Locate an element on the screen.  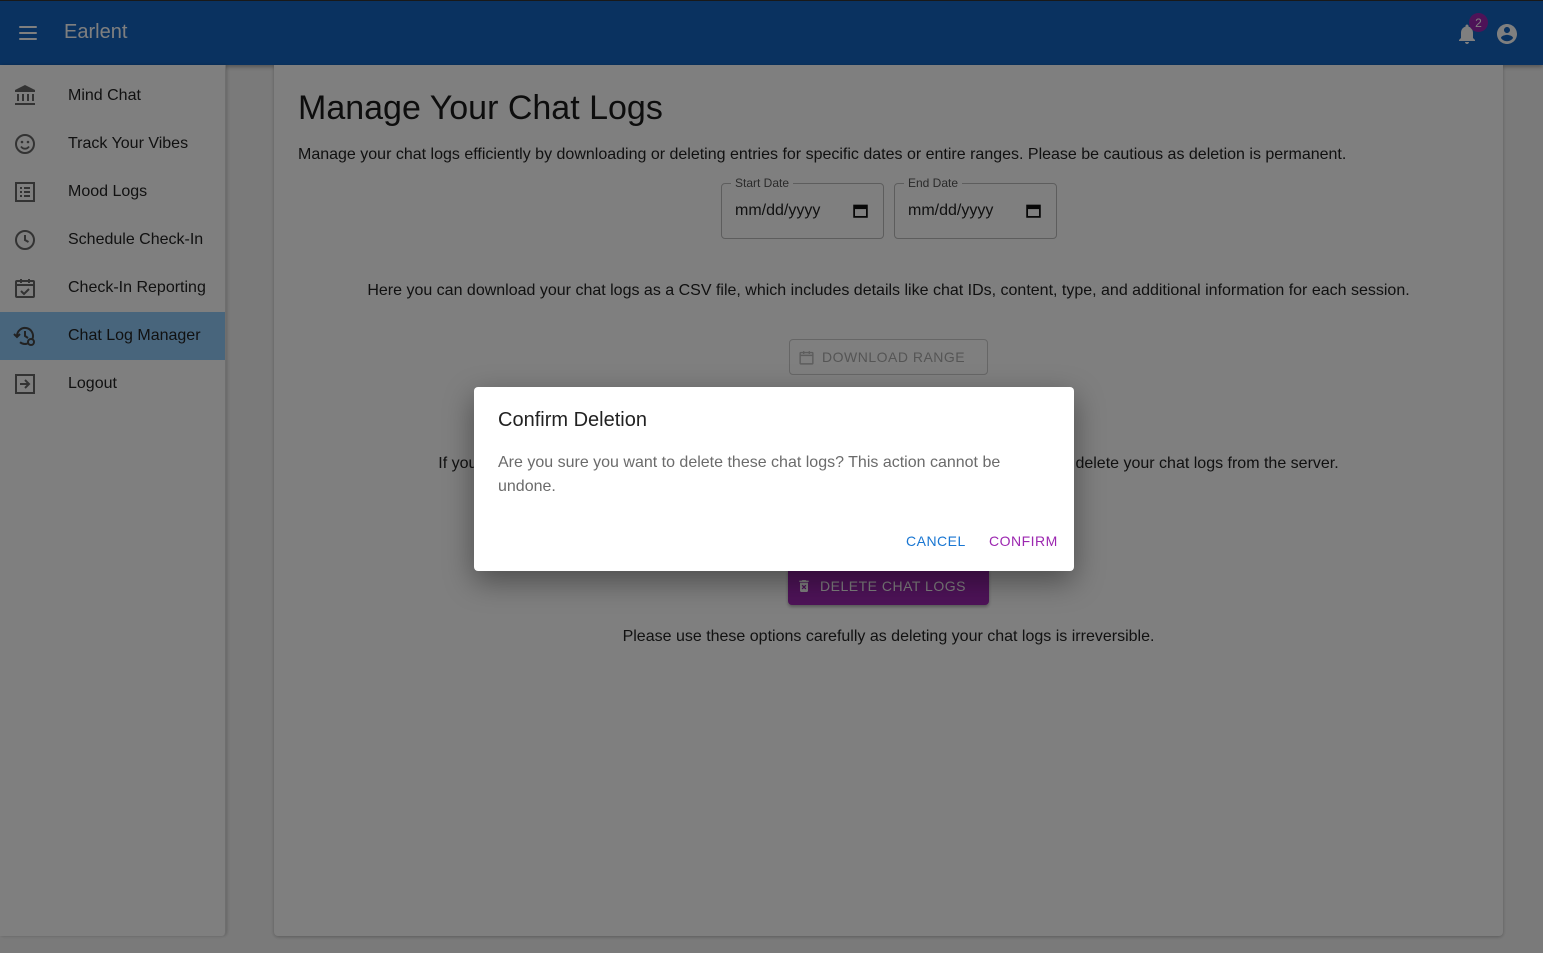
dialog-title: Confirm Deletion is located at coordinates (572, 420).